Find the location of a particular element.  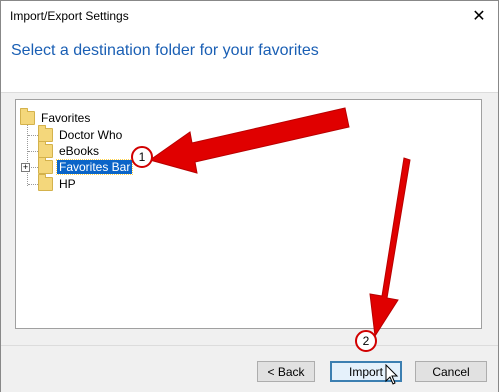

dialog-footer: < Back Import Cancel is located at coordinates (249, 368).